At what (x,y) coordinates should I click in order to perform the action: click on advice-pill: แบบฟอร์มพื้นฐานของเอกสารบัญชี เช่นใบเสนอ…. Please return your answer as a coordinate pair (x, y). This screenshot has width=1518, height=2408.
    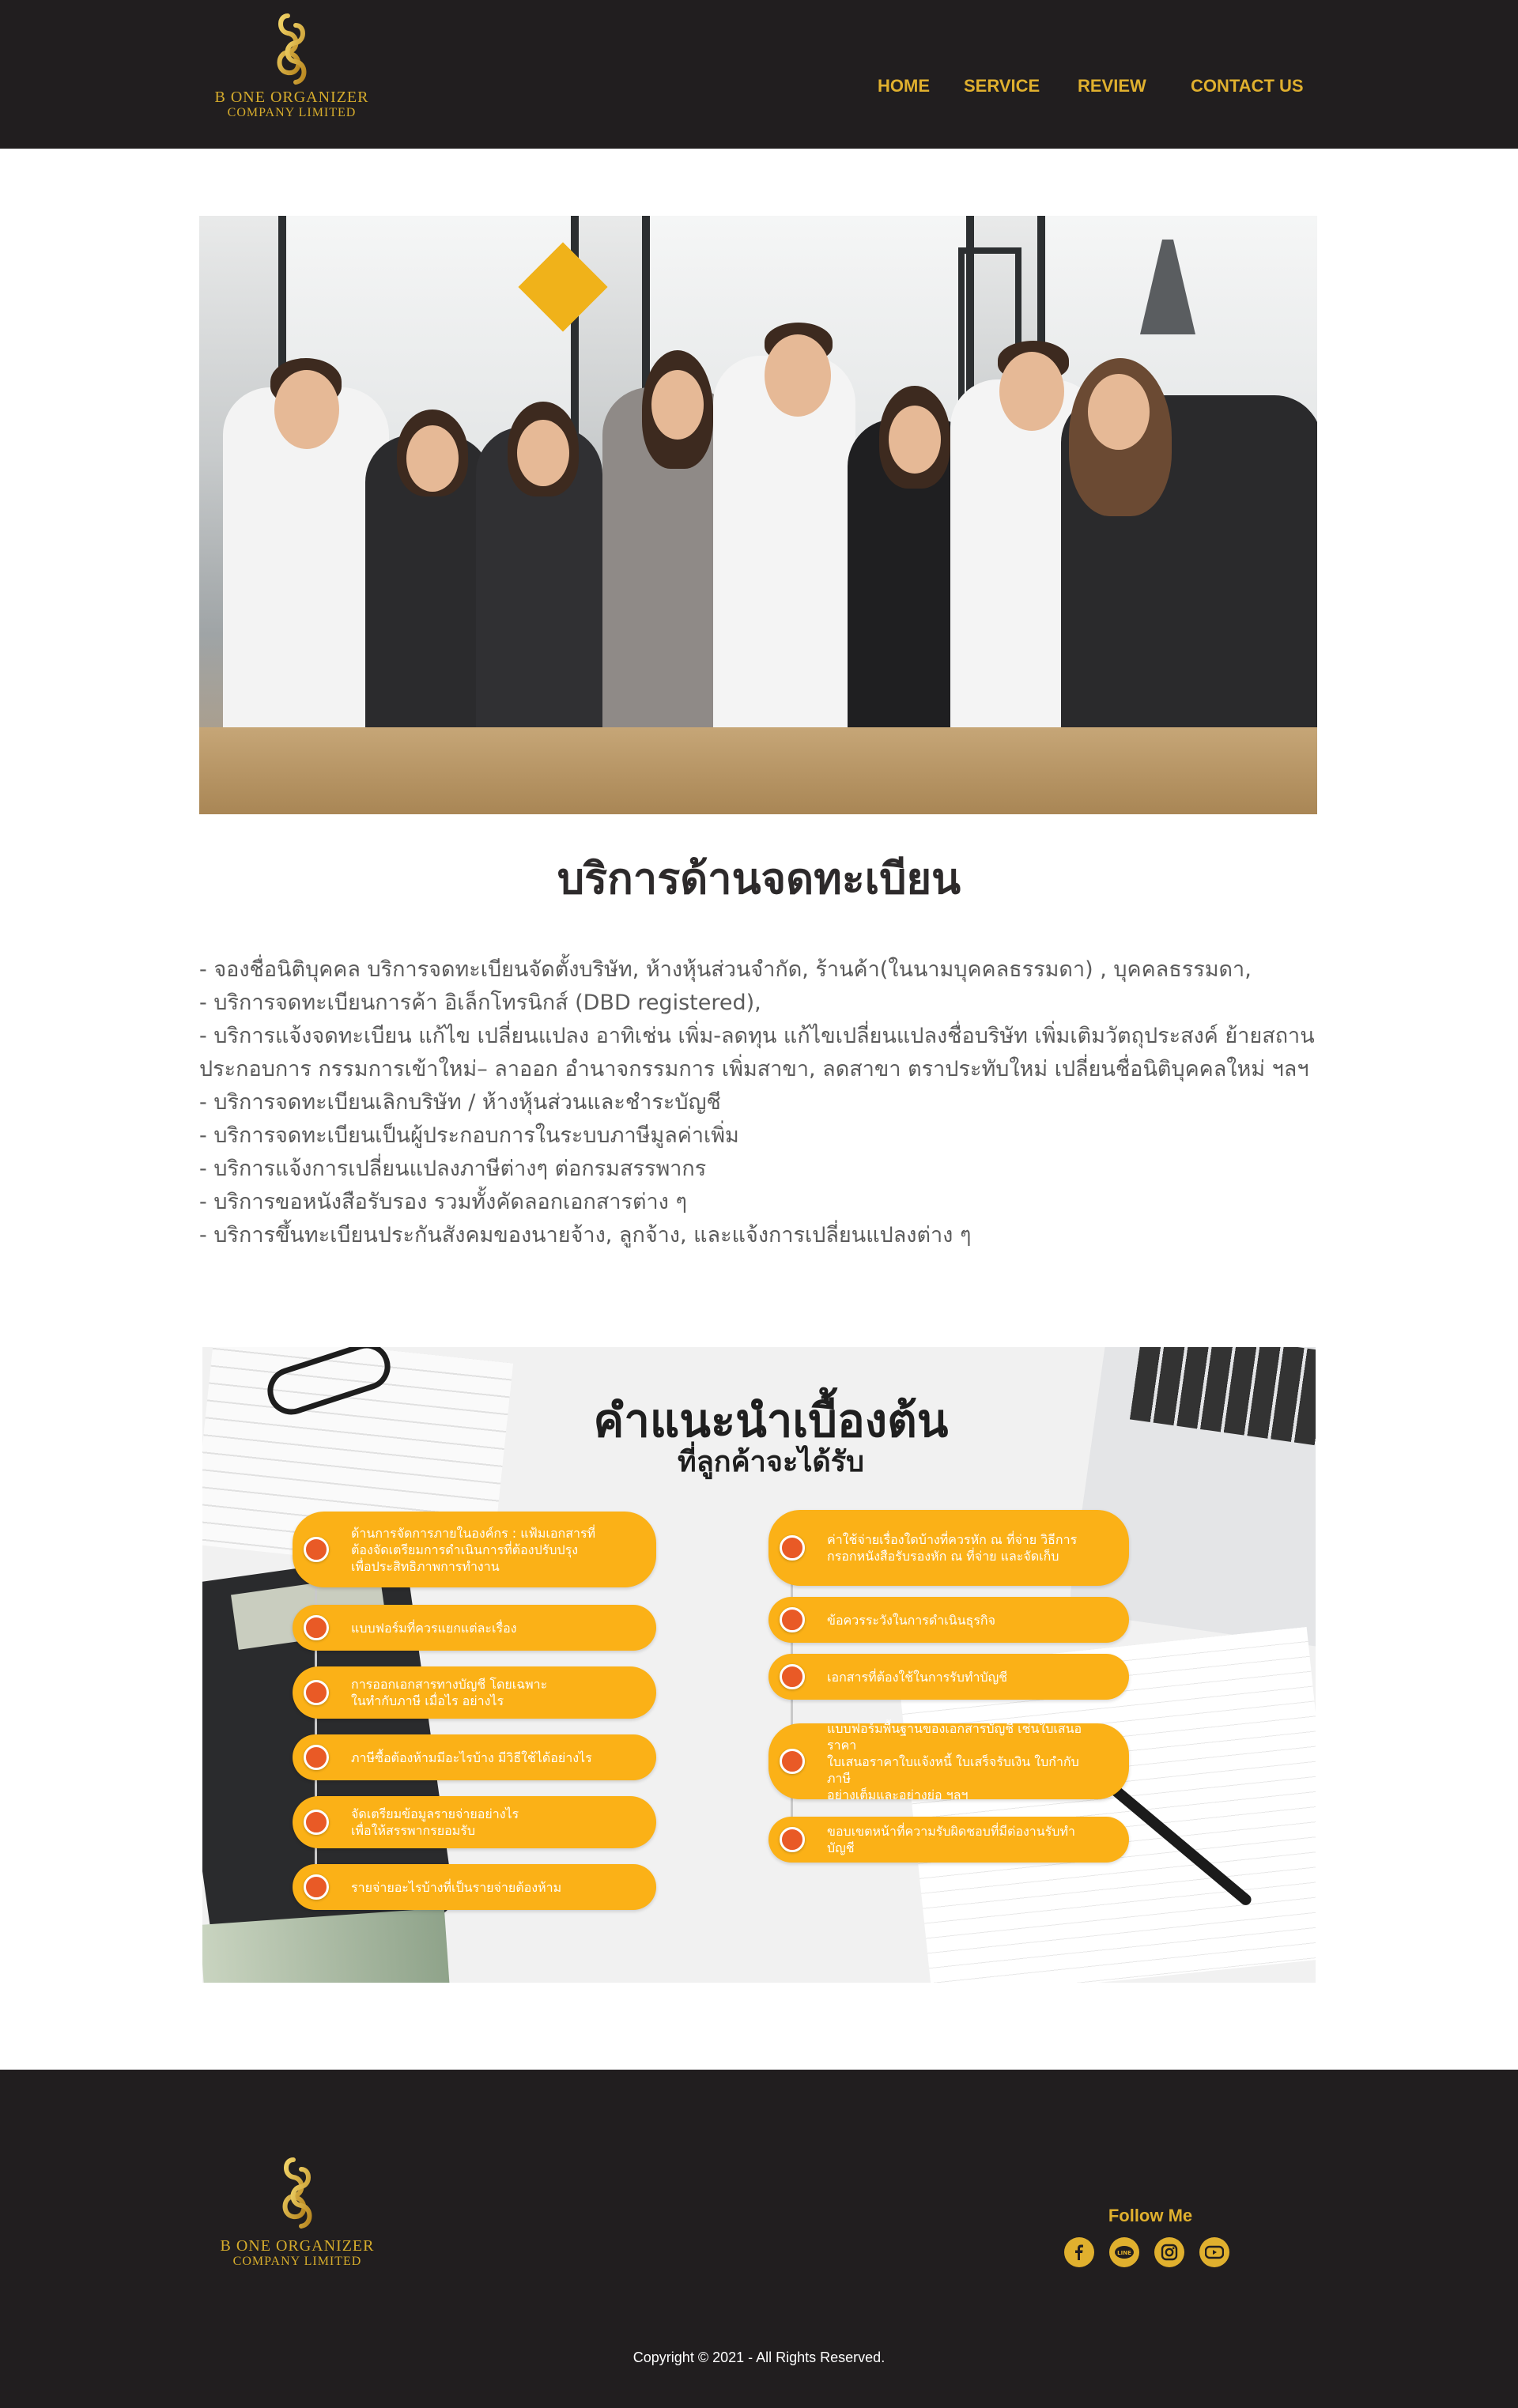
    Looking at the image, I should click on (949, 1761).